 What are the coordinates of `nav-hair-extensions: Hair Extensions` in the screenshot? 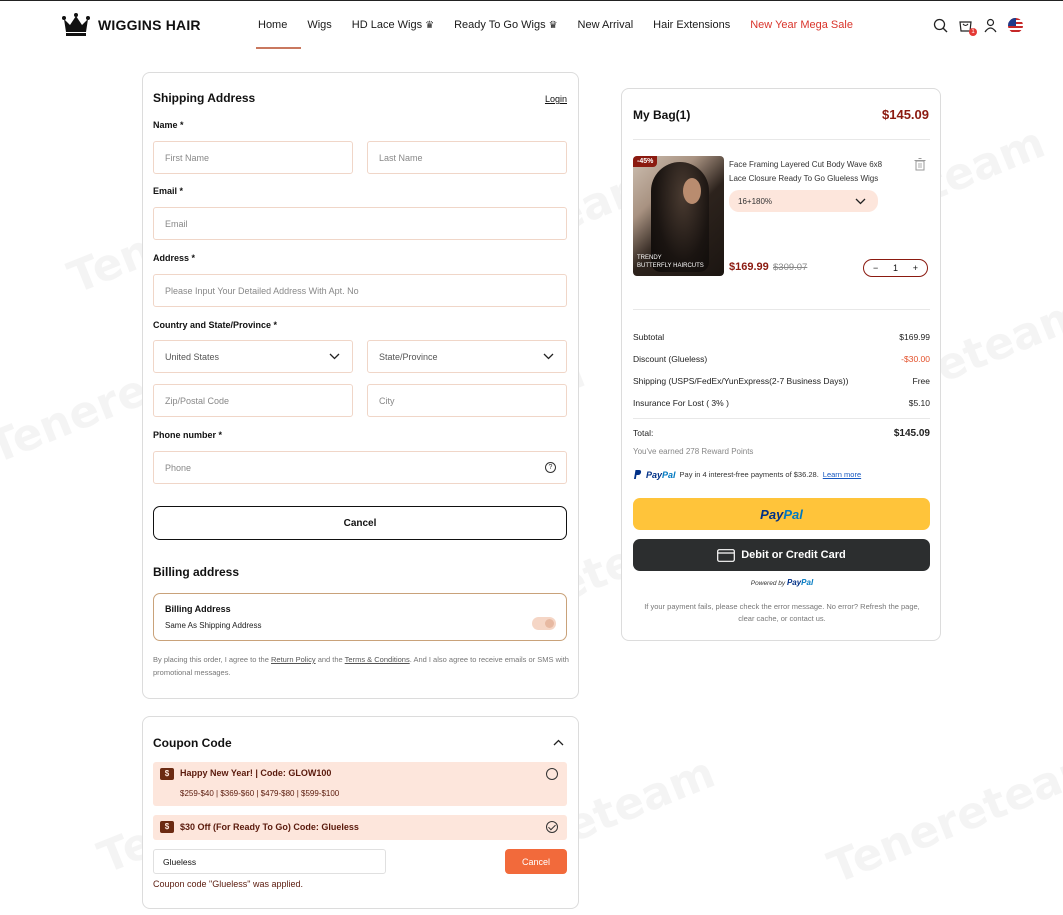 It's located at (691, 25).